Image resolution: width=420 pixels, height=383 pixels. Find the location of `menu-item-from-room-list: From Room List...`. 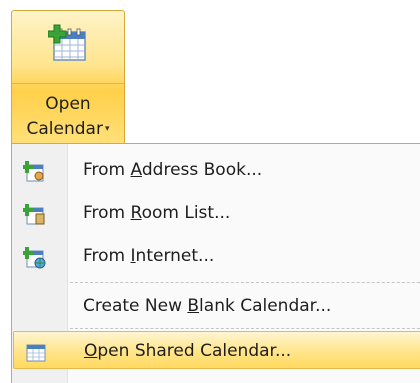

menu-item-from-room-list: From Room List... is located at coordinates (216, 213).